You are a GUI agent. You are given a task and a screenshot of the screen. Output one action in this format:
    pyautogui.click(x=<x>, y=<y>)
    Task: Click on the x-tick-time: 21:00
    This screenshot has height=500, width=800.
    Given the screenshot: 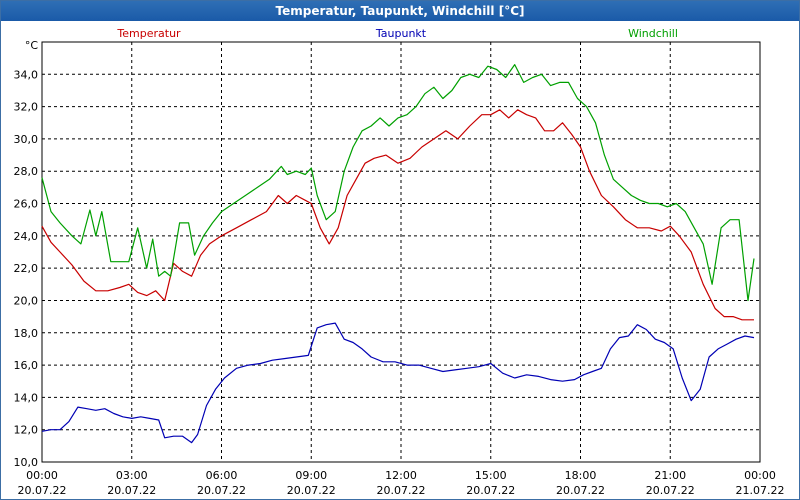 What is the action you would take?
    pyautogui.click(x=670, y=475)
    